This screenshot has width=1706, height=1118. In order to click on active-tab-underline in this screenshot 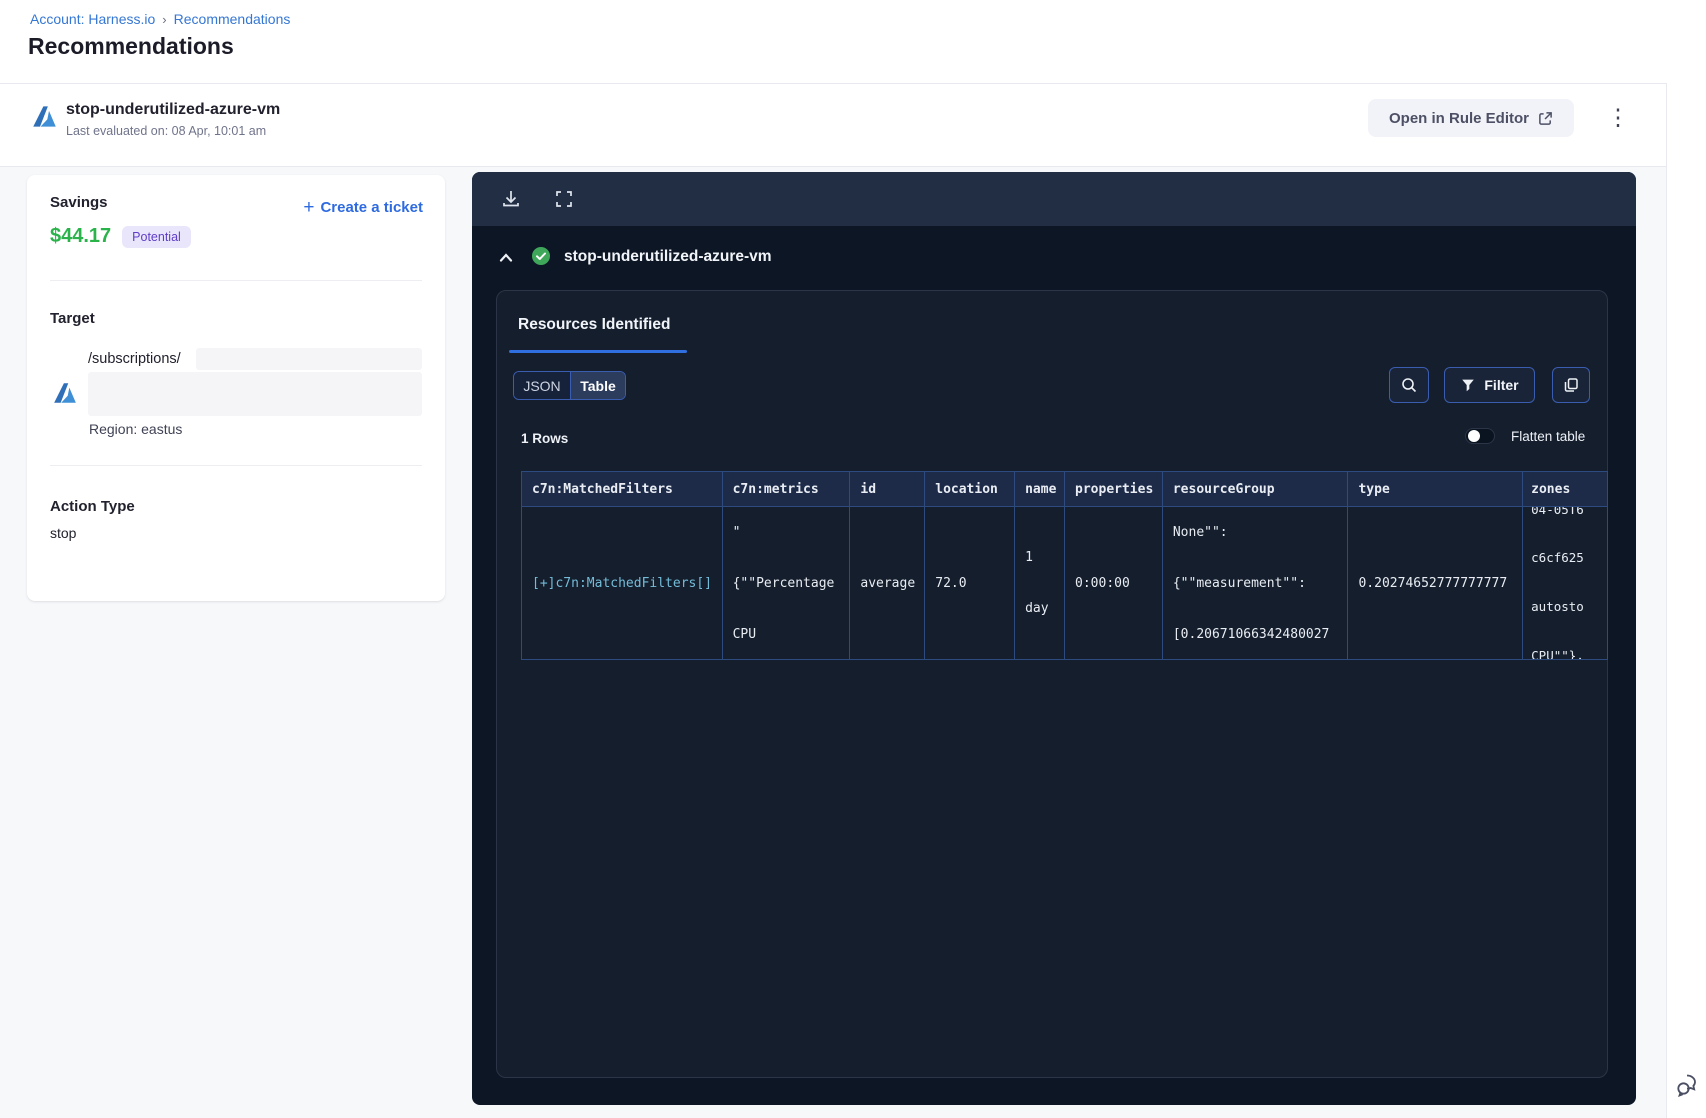, I will do `click(598, 351)`.